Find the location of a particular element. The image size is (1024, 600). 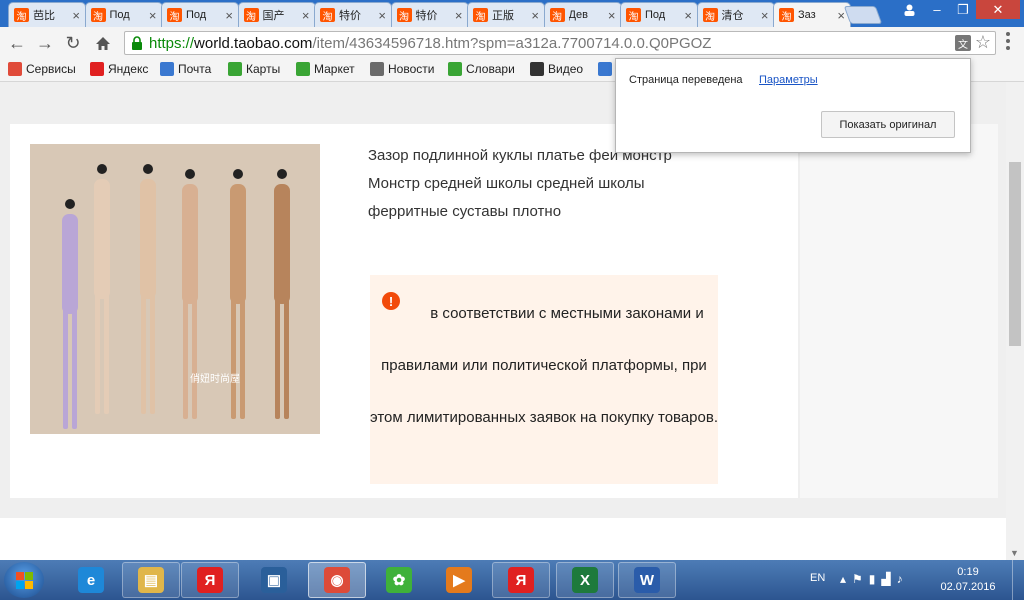

show-desktop-button is located at coordinates (1018, 580).